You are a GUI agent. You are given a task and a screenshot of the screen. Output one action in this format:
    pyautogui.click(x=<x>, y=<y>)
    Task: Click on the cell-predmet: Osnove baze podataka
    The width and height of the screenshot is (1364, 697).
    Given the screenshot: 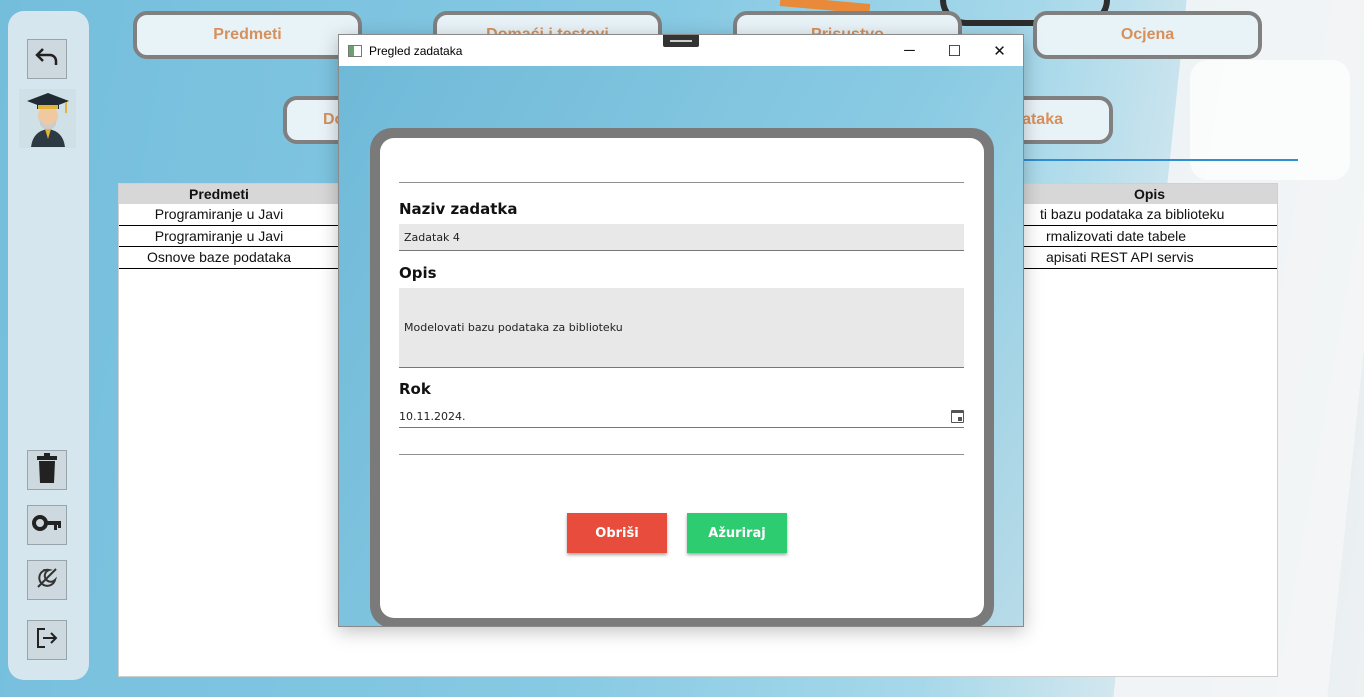 What is the action you would take?
    pyautogui.click(x=219, y=257)
    